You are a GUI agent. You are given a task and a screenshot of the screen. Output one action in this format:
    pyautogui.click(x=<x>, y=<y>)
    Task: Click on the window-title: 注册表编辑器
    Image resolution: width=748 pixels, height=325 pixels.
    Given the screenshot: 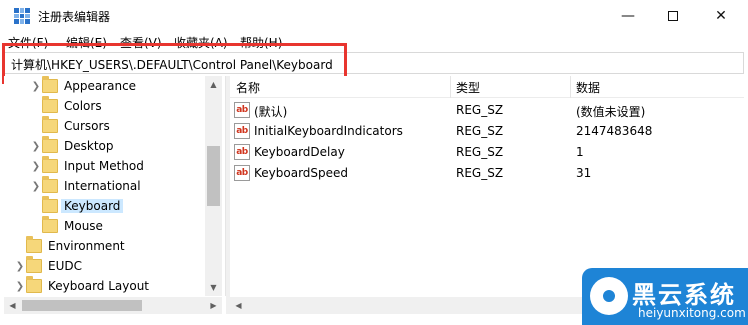 What is the action you would take?
    pyautogui.click(x=74, y=17)
    